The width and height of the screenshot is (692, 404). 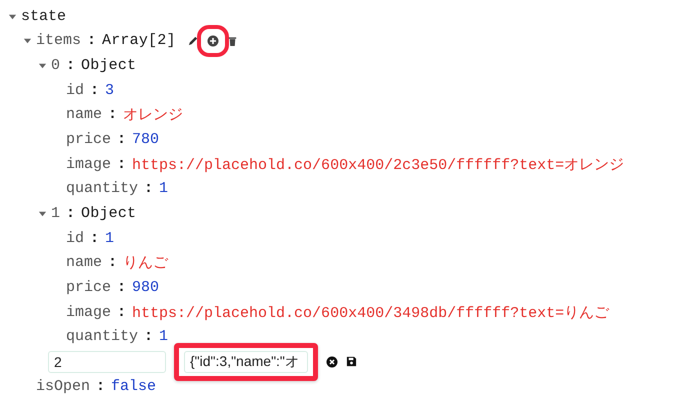 What do you see at coordinates (332, 362) in the screenshot?
I see `close-icon` at bounding box center [332, 362].